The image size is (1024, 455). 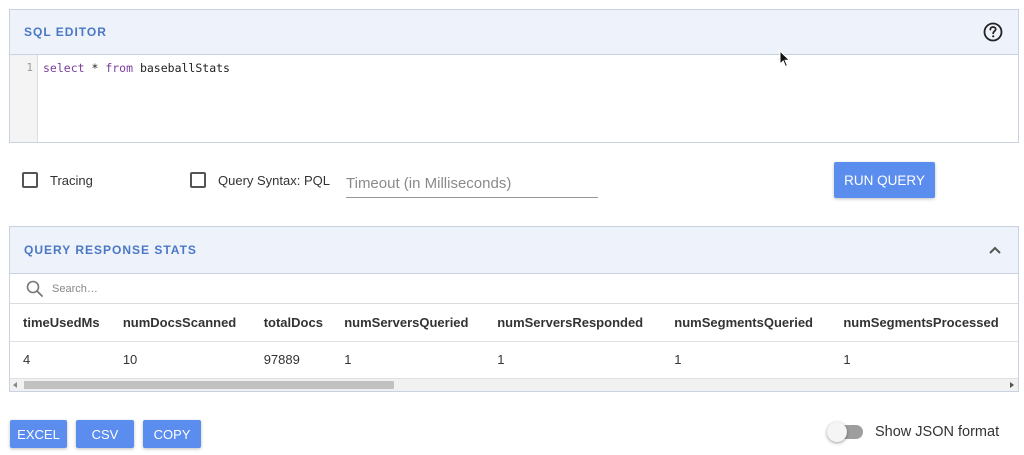 What do you see at coordinates (64, 68) in the screenshot?
I see `sql-keyword-select: select` at bounding box center [64, 68].